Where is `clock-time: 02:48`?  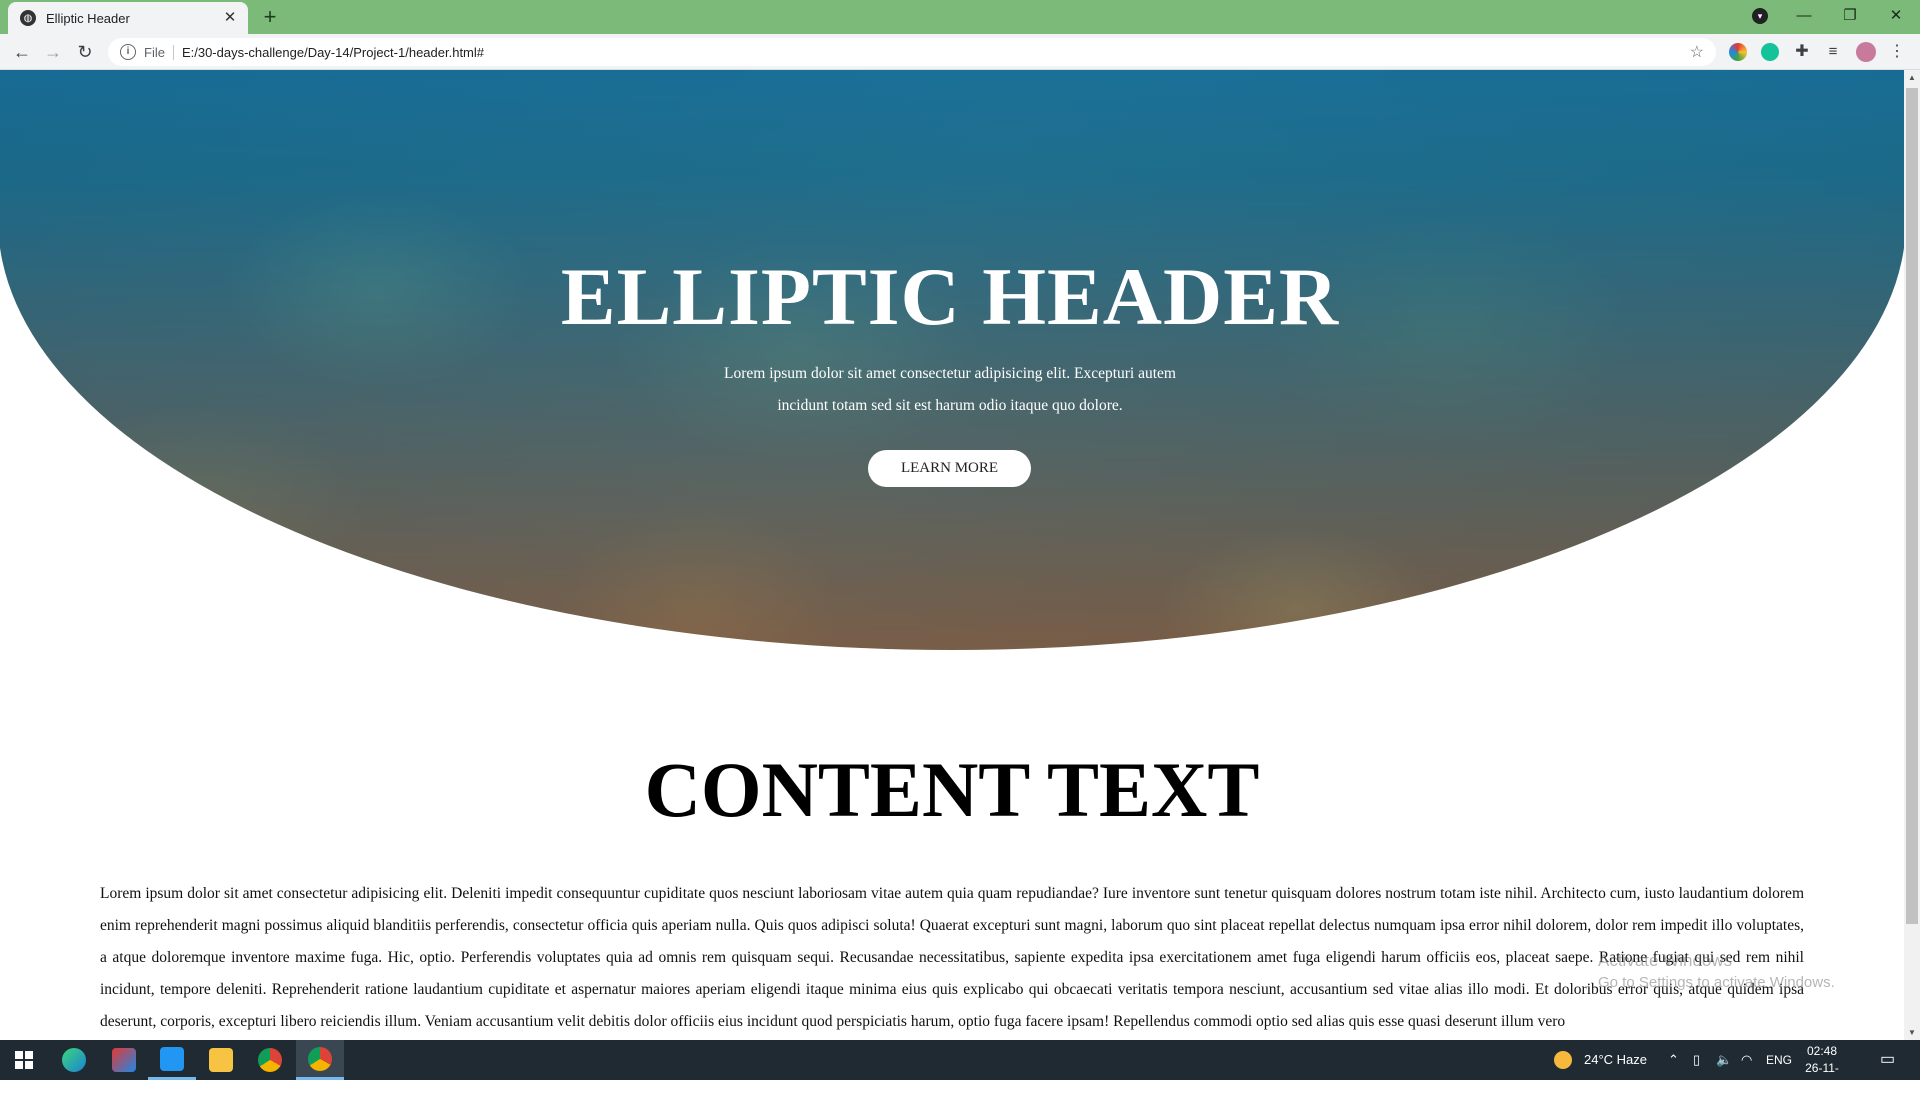 clock-time: 02:48 is located at coordinates (1822, 1051).